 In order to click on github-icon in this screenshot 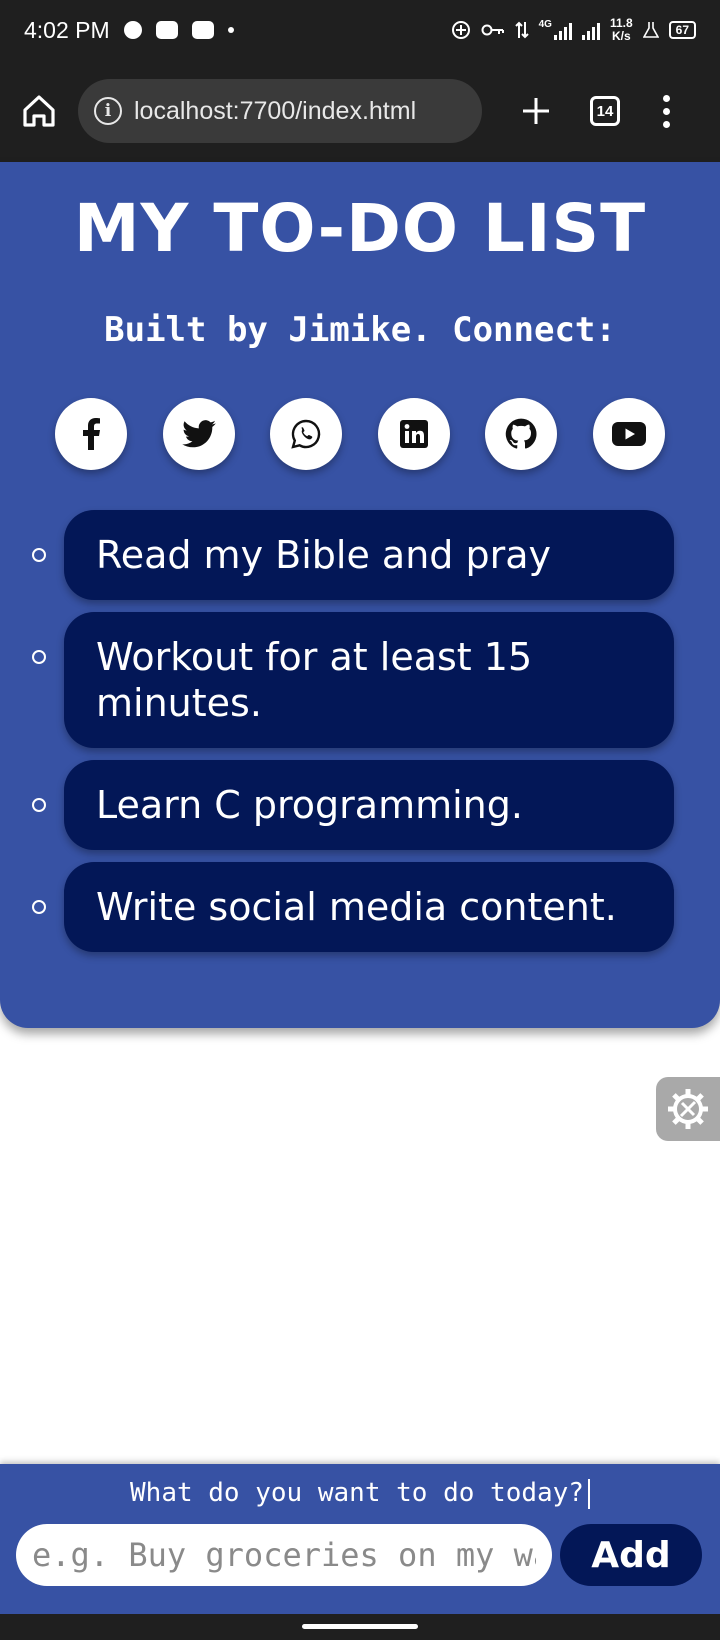, I will do `click(521, 433)`.